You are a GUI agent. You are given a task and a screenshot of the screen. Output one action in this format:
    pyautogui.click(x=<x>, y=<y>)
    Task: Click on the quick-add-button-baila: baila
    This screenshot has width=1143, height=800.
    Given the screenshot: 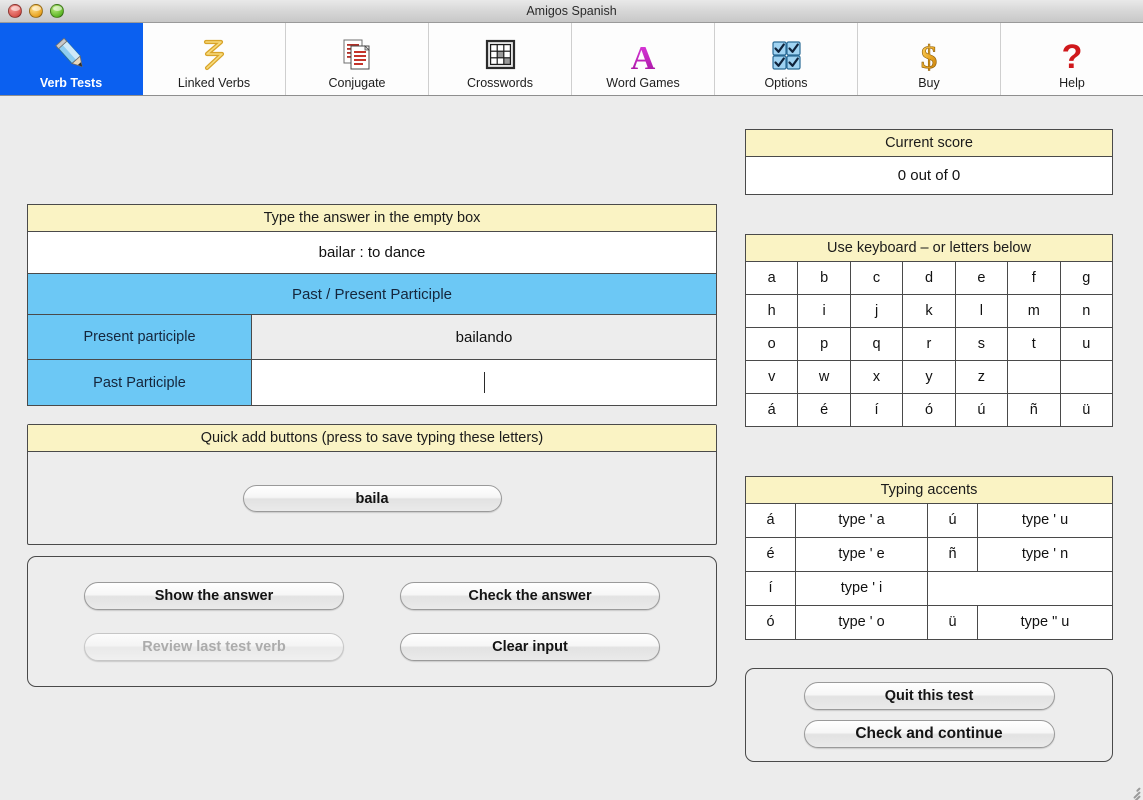 What is the action you would take?
    pyautogui.click(x=372, y=498)
    